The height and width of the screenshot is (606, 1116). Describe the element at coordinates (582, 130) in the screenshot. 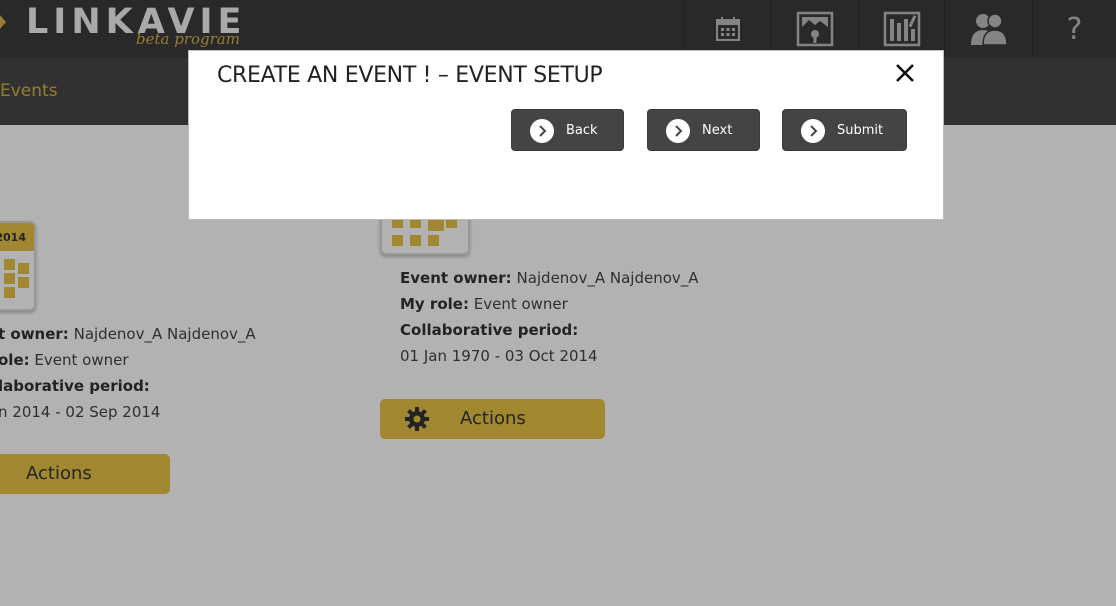

I see `back-label: Back` at that location.